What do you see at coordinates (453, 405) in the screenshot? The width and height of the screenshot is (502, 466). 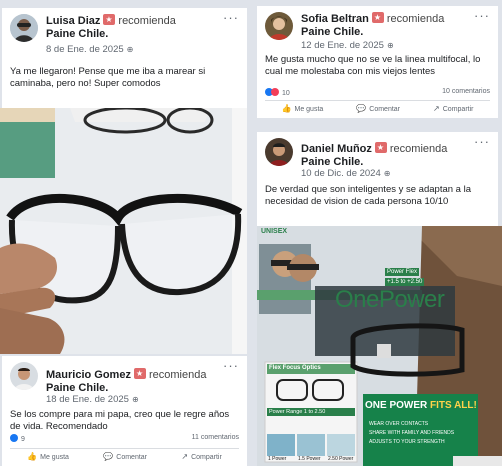 I see `tagline-fits-all: FITS ALL!` at bounding box center [453, 405].